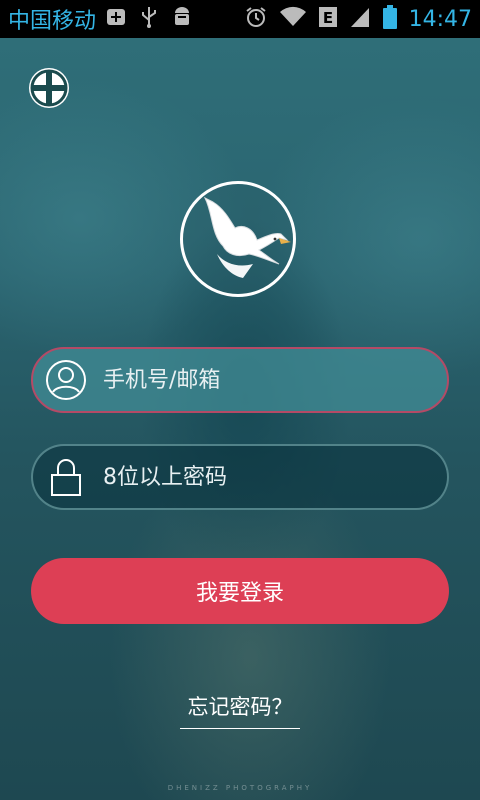 The image size is (480, 800). What do you see at coordinates (52, 21) in the screenshot?
I see `carrier-name: 中国移动` at bounding box center [52, 21].